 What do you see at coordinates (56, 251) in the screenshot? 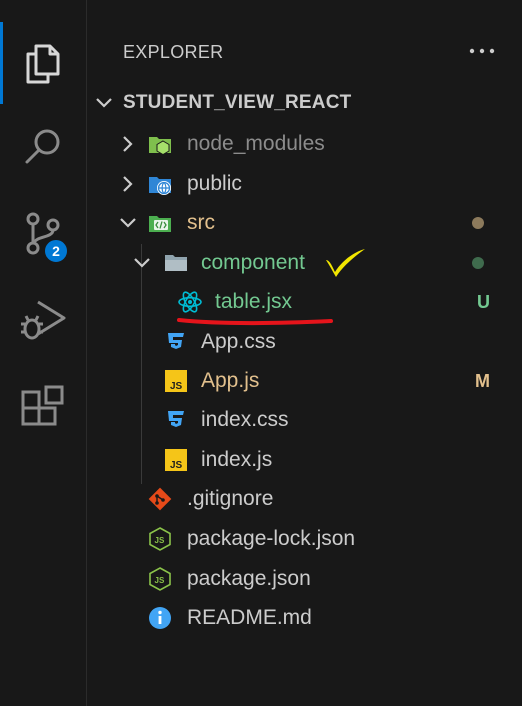
I see `source-control-badge: 2` at bounding box center [56, 251].